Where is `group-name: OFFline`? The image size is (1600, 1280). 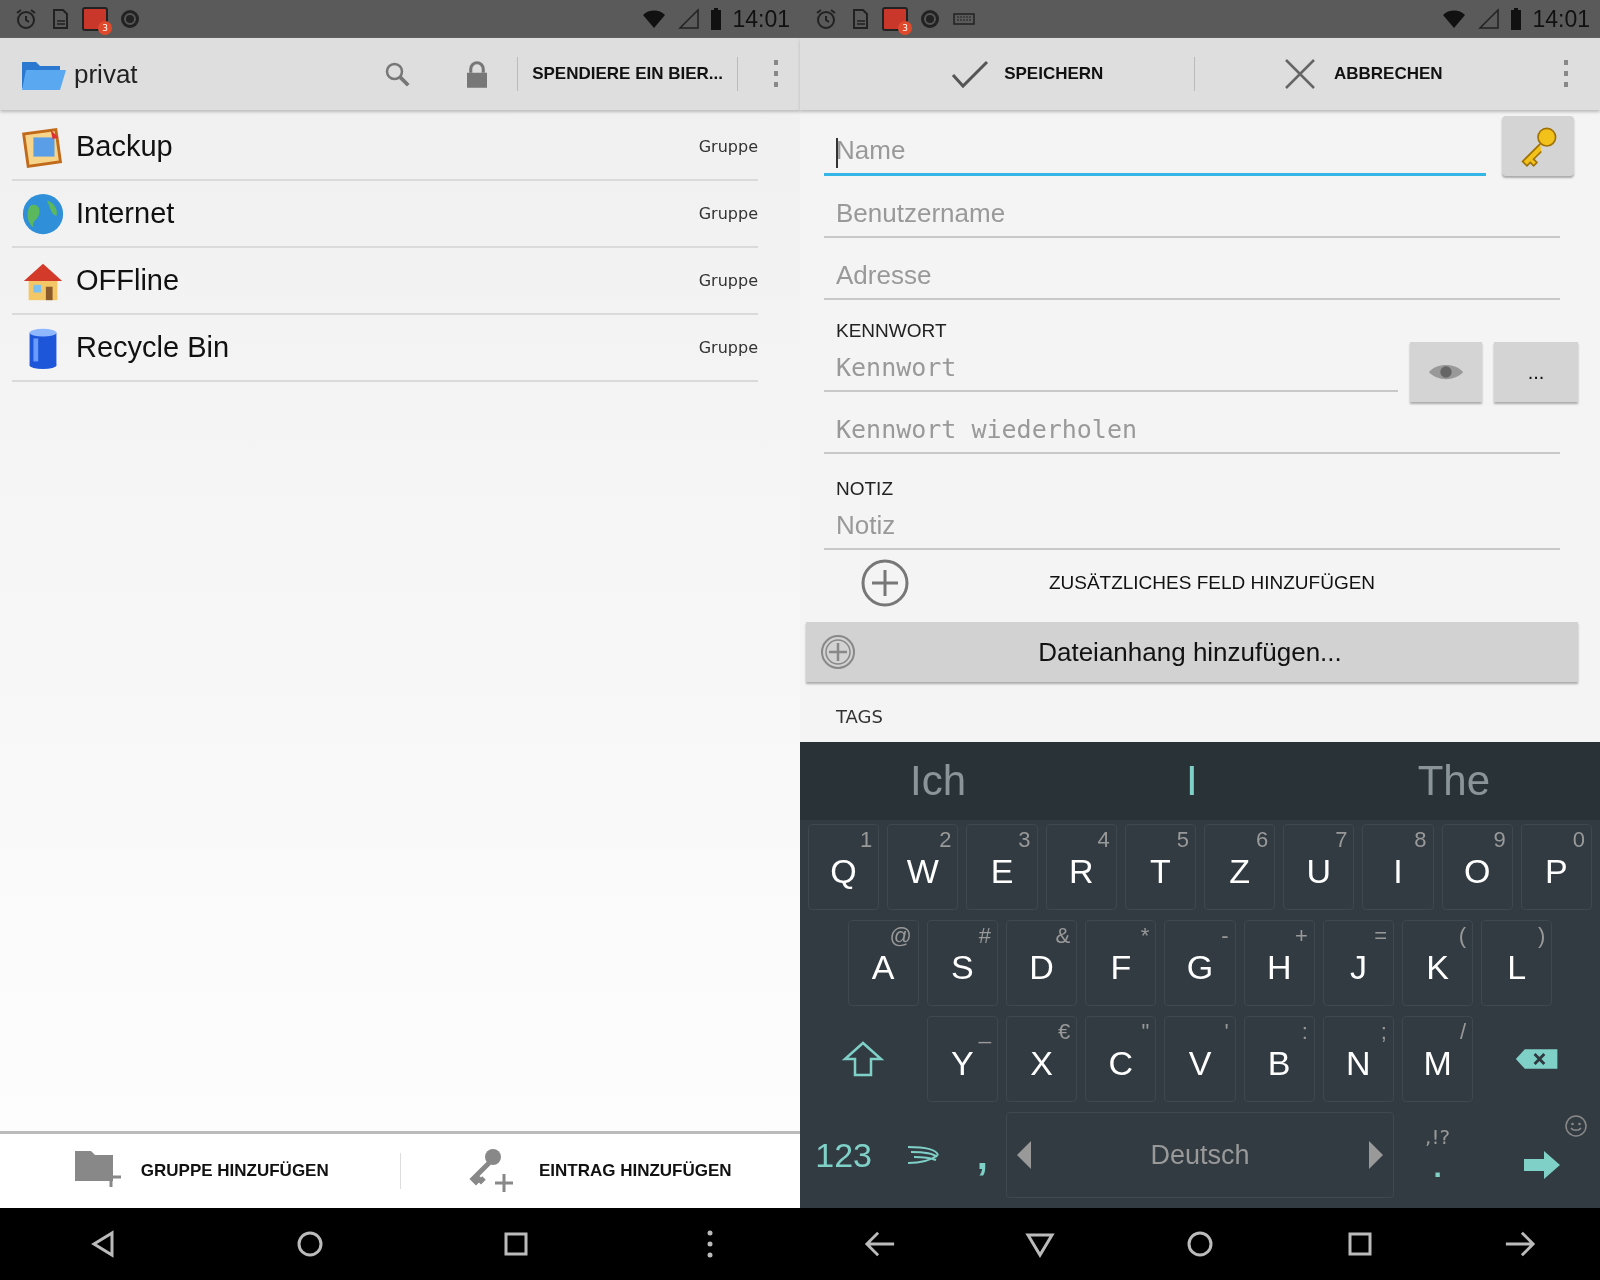 group-name: OFFline is located at coordinates (128, 280).